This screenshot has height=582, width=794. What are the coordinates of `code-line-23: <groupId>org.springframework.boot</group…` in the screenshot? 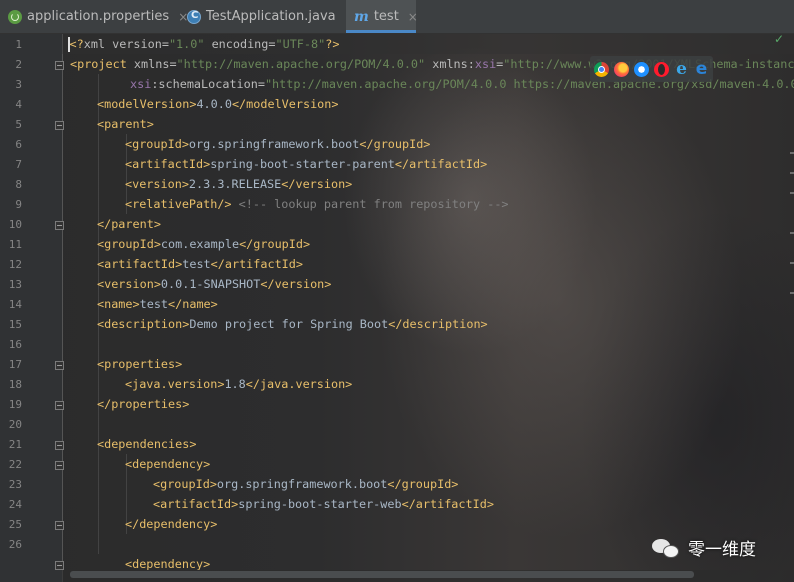 It's located at (305, 484).